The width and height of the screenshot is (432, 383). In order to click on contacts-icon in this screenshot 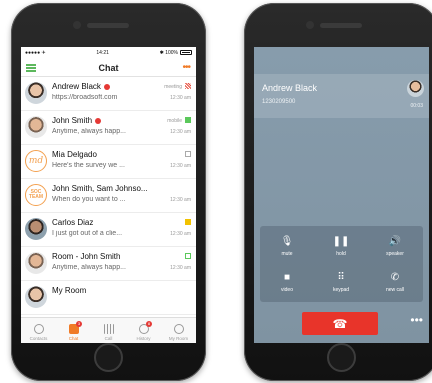, I will do `click(38, 329)`.